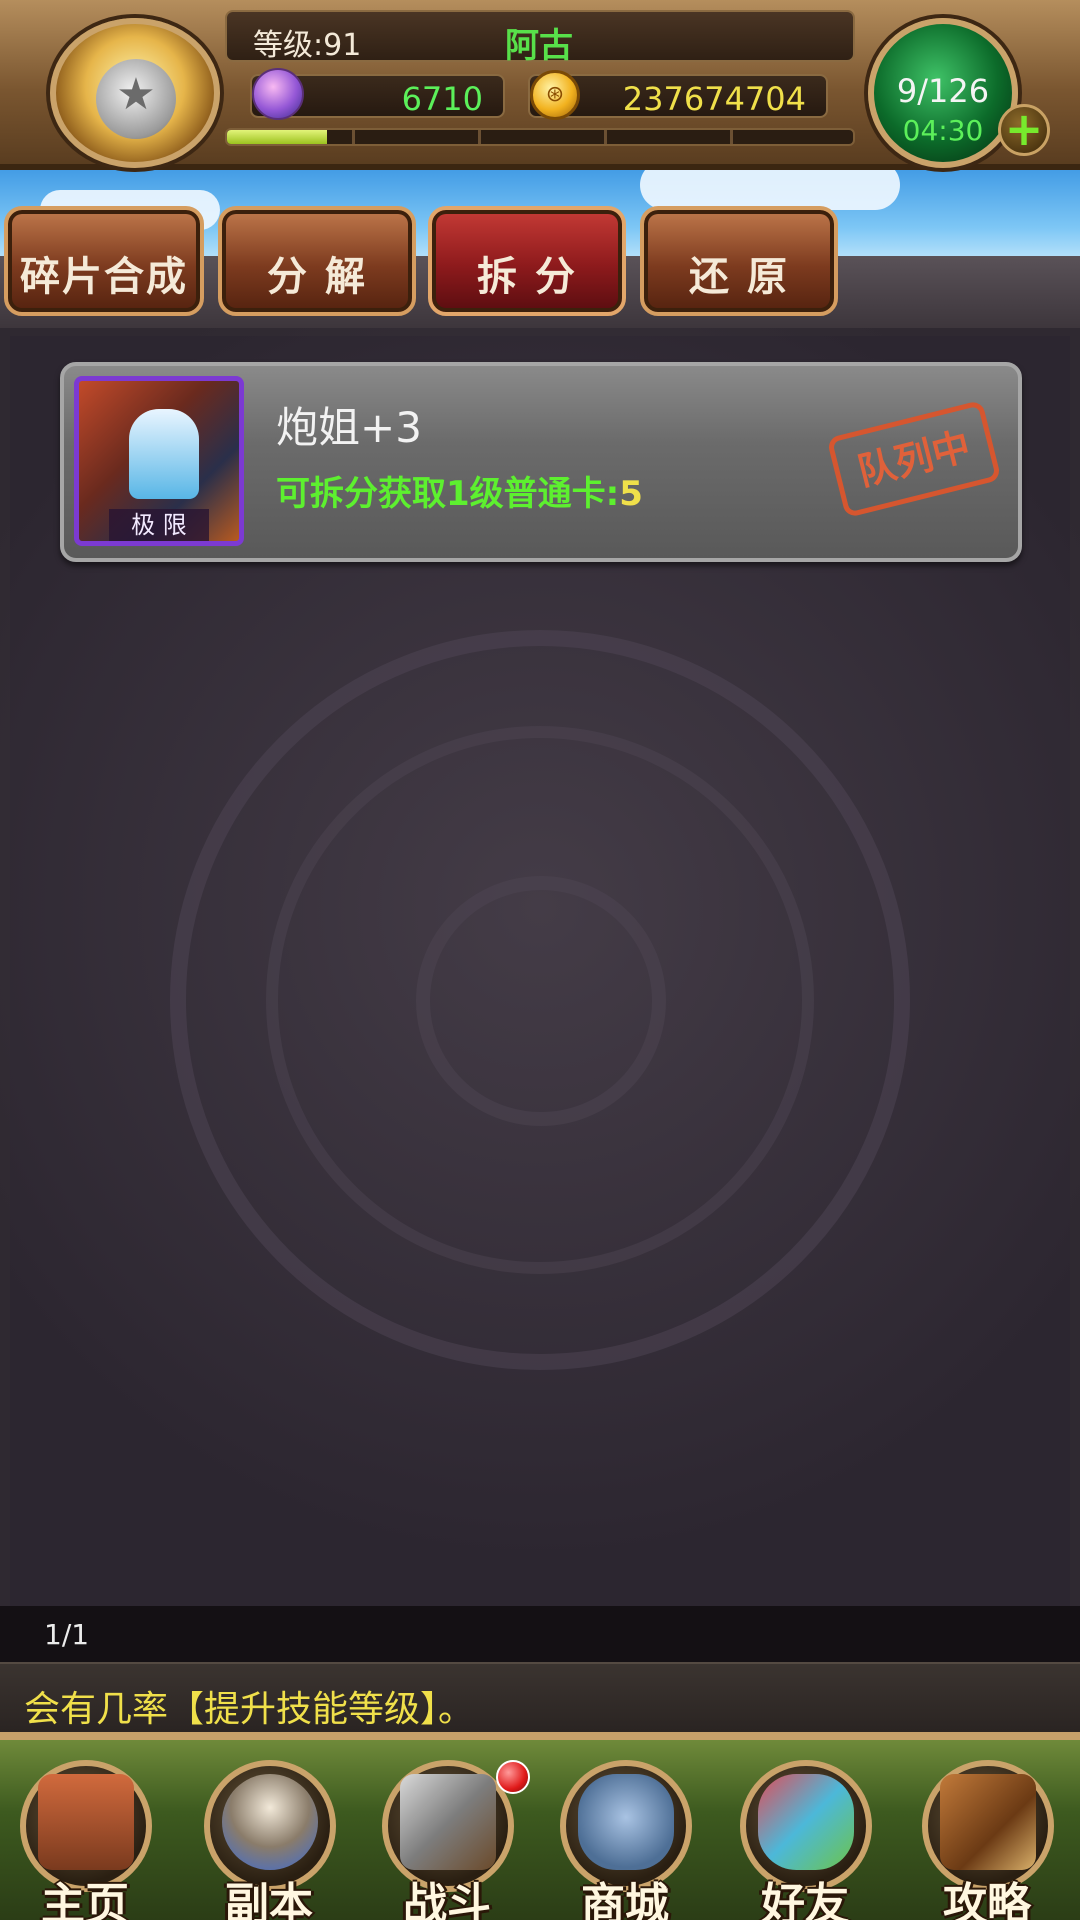  Describe the element at coordinates (539, 46) in the screenshot. I see `player-name: 阿古` at that location.